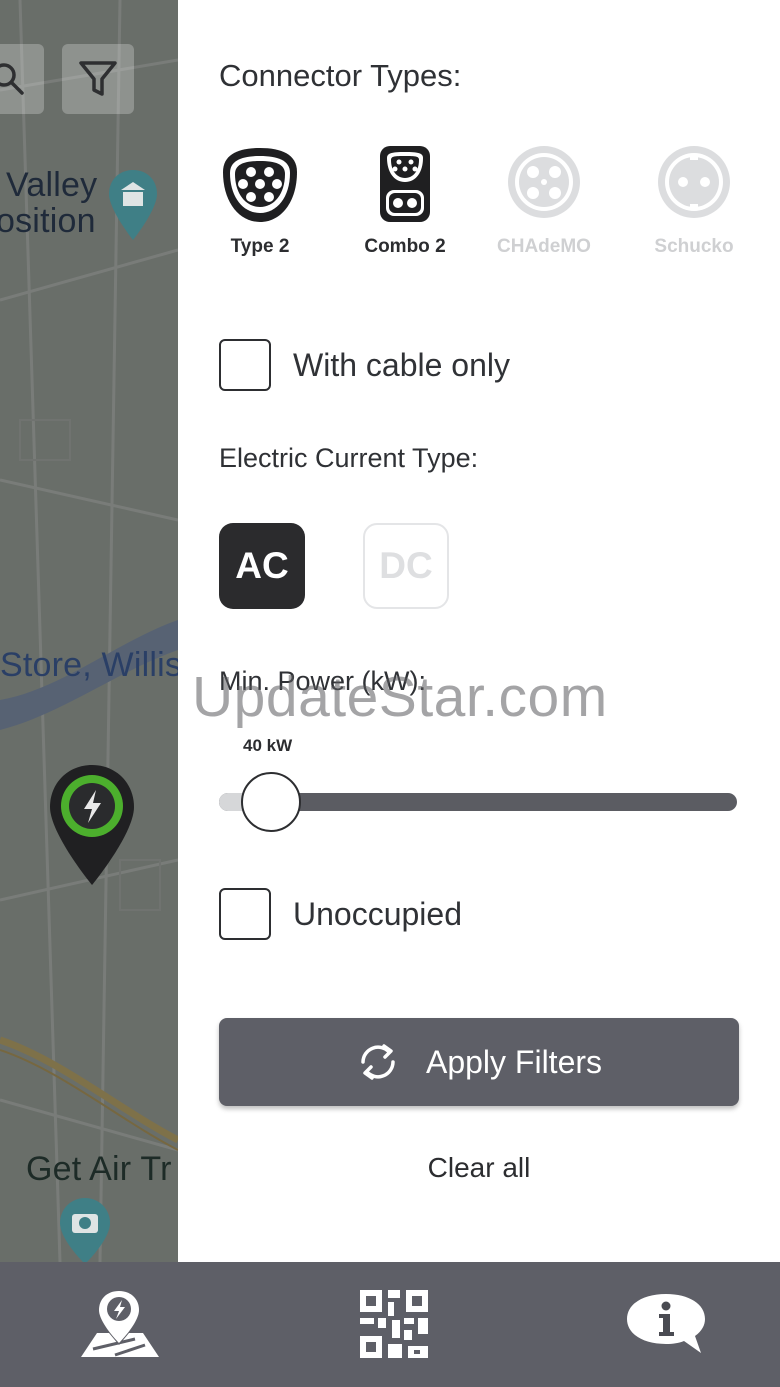 The height and width of the screenshot is (1387, 780). What do you see at coordinates (48, 221) in the screenshot?
I see `map-place-label: osition` at bounding box center [48, 221].